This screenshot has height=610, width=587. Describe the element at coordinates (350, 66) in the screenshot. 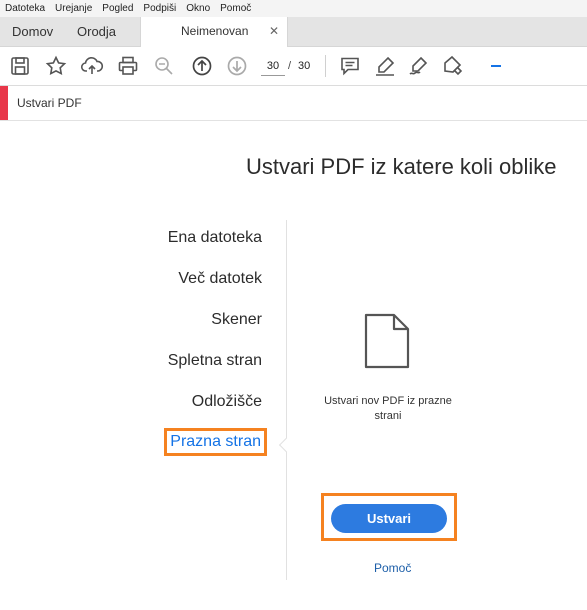

I see `comment-icon` at that location.